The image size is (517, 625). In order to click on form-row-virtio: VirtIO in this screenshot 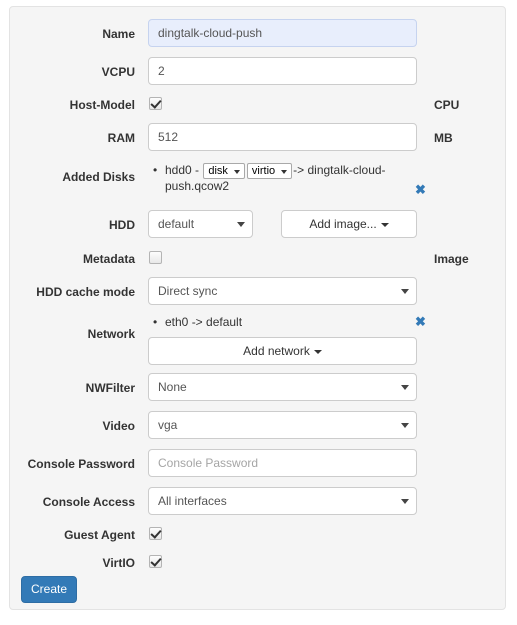, I will do `click(257, 570)`.